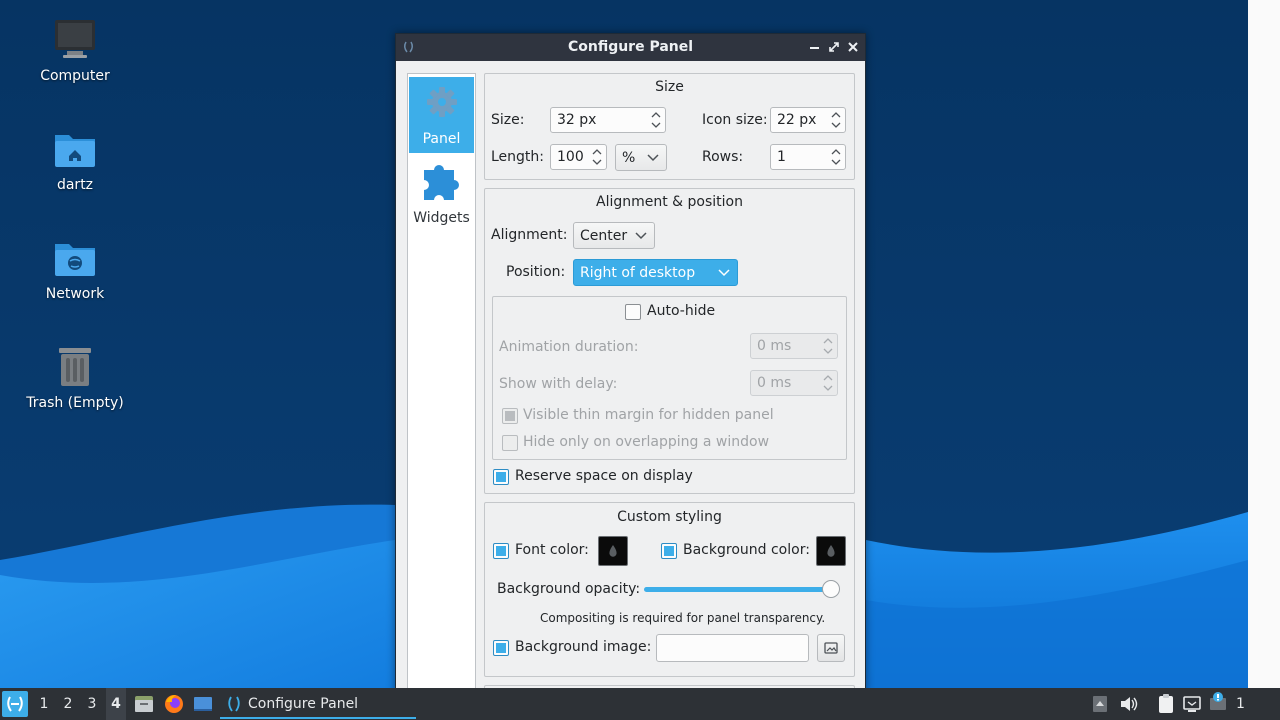  Describe the element at coordinates (68, 704) in the screenshot. I see `workspace-2-button: 2` at that location.